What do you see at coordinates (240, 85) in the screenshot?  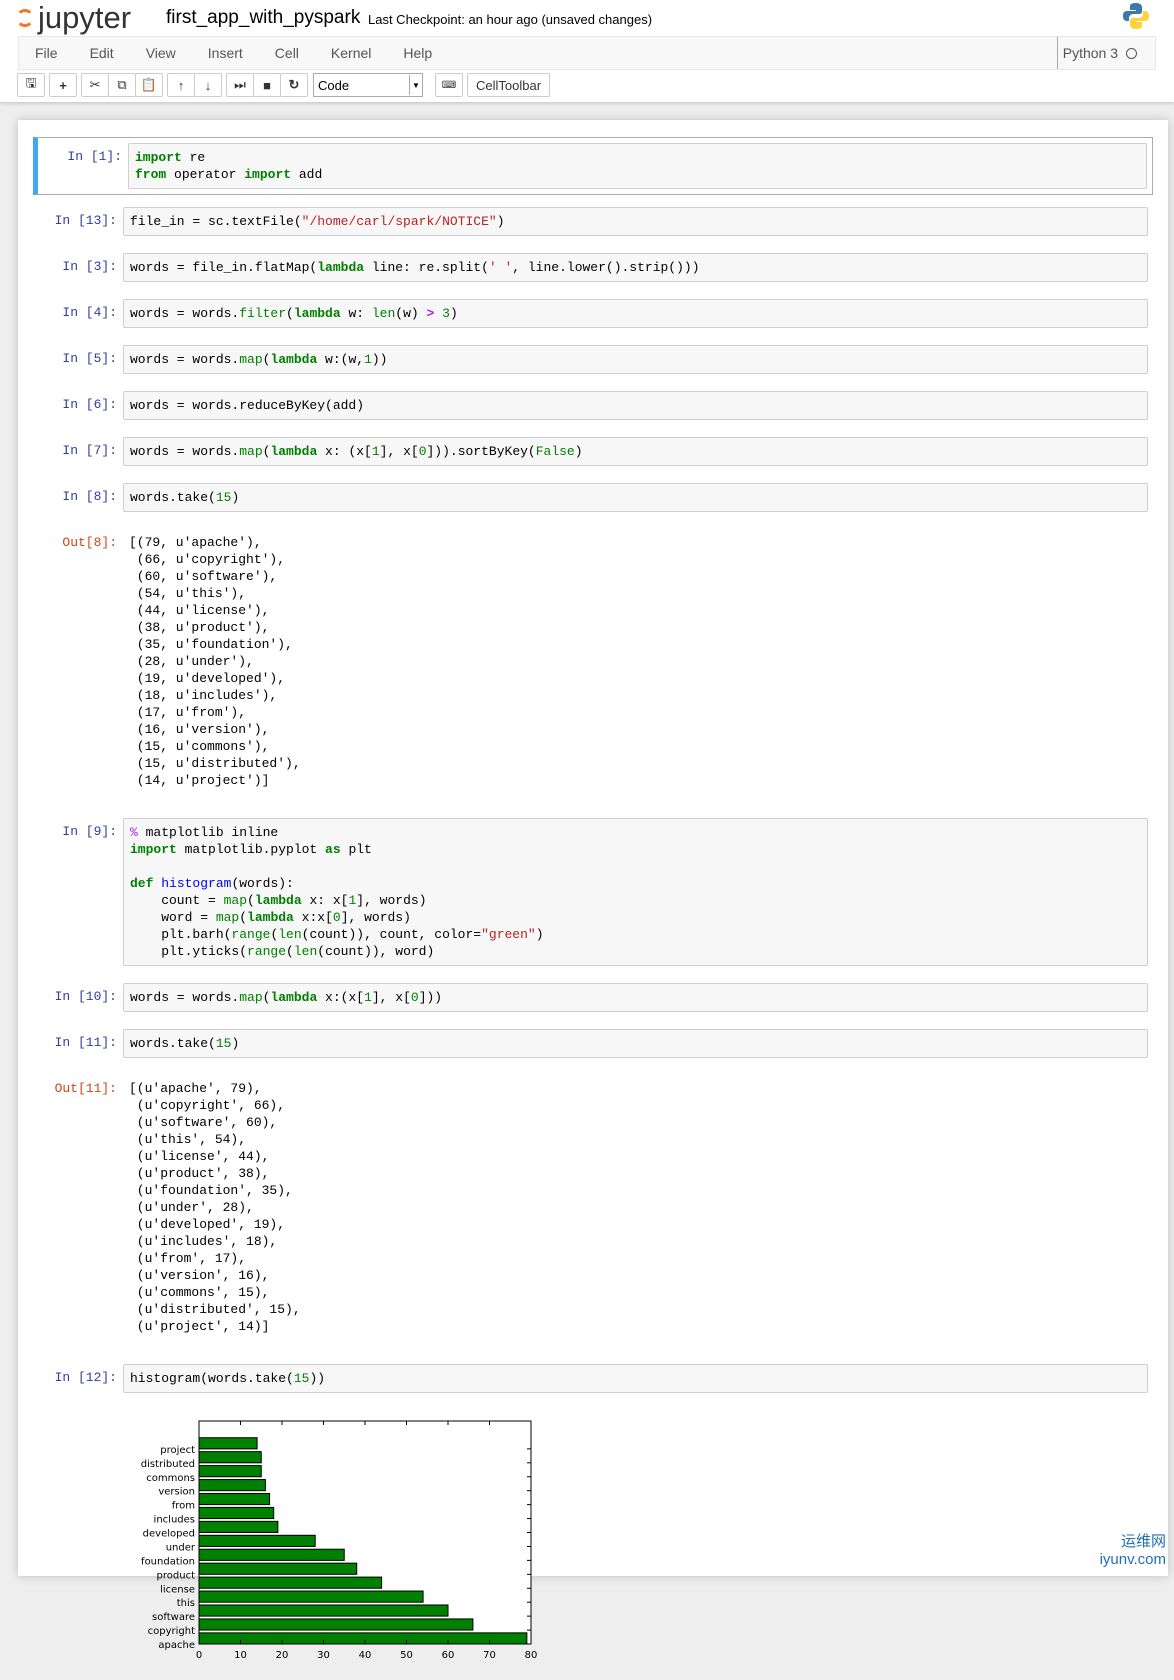 I see `run-button: ⏭` at bounding box center [240, 85].